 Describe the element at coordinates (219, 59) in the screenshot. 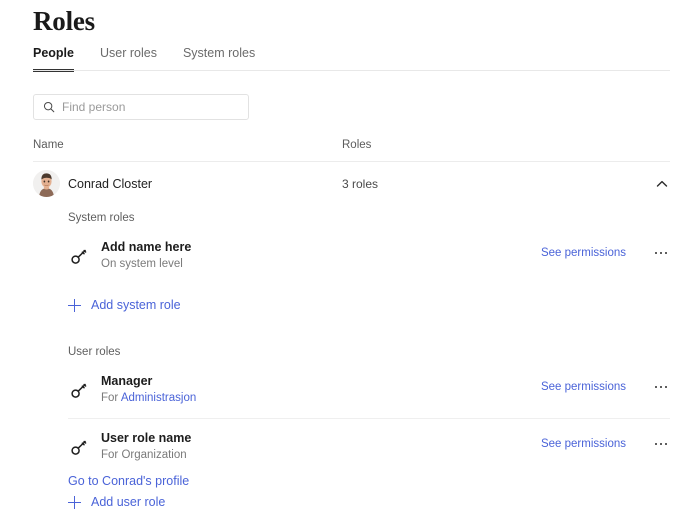

I see `tab-system-roles: System roles` at that location.